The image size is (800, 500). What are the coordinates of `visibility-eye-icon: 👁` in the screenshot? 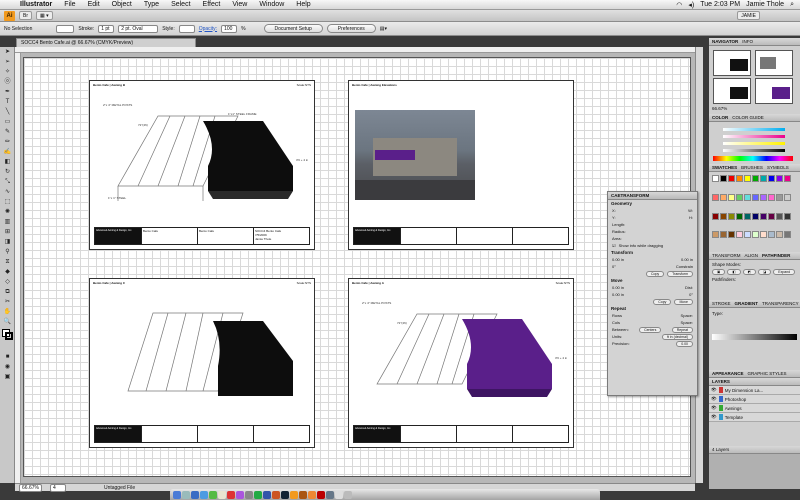 It's located at (714, 408).